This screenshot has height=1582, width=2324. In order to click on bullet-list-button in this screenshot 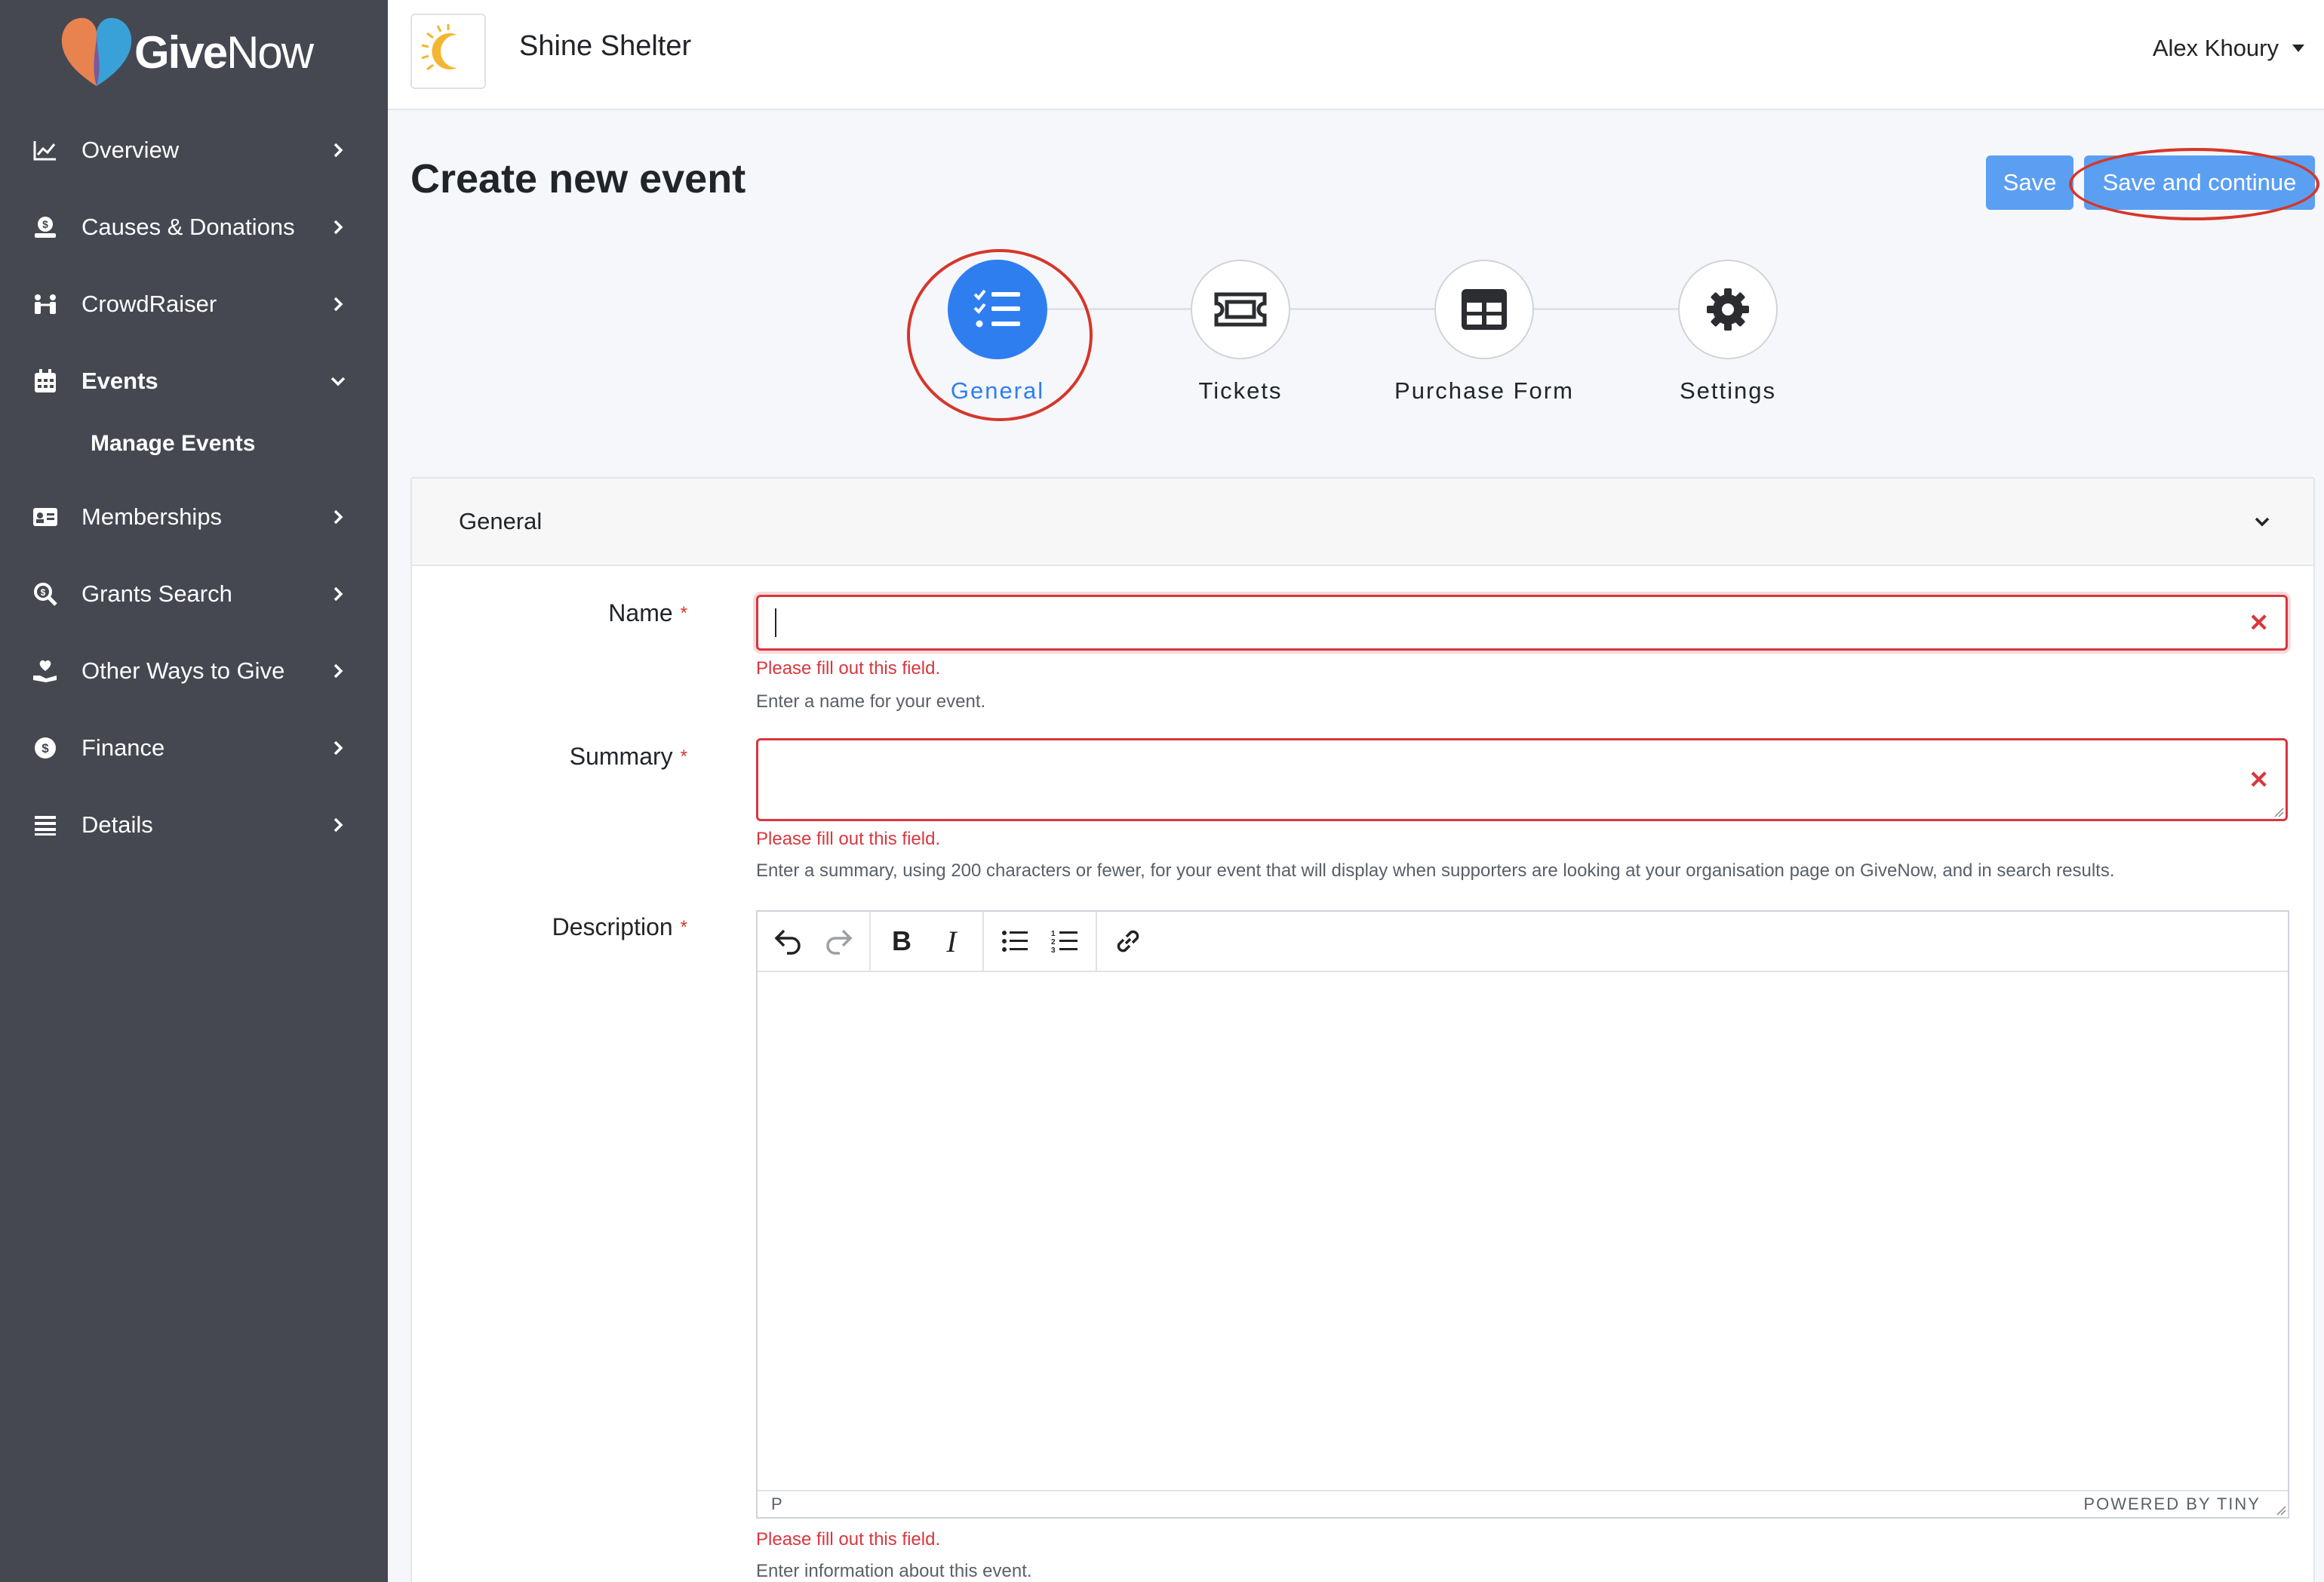, I will do `click(1015, 941)`.